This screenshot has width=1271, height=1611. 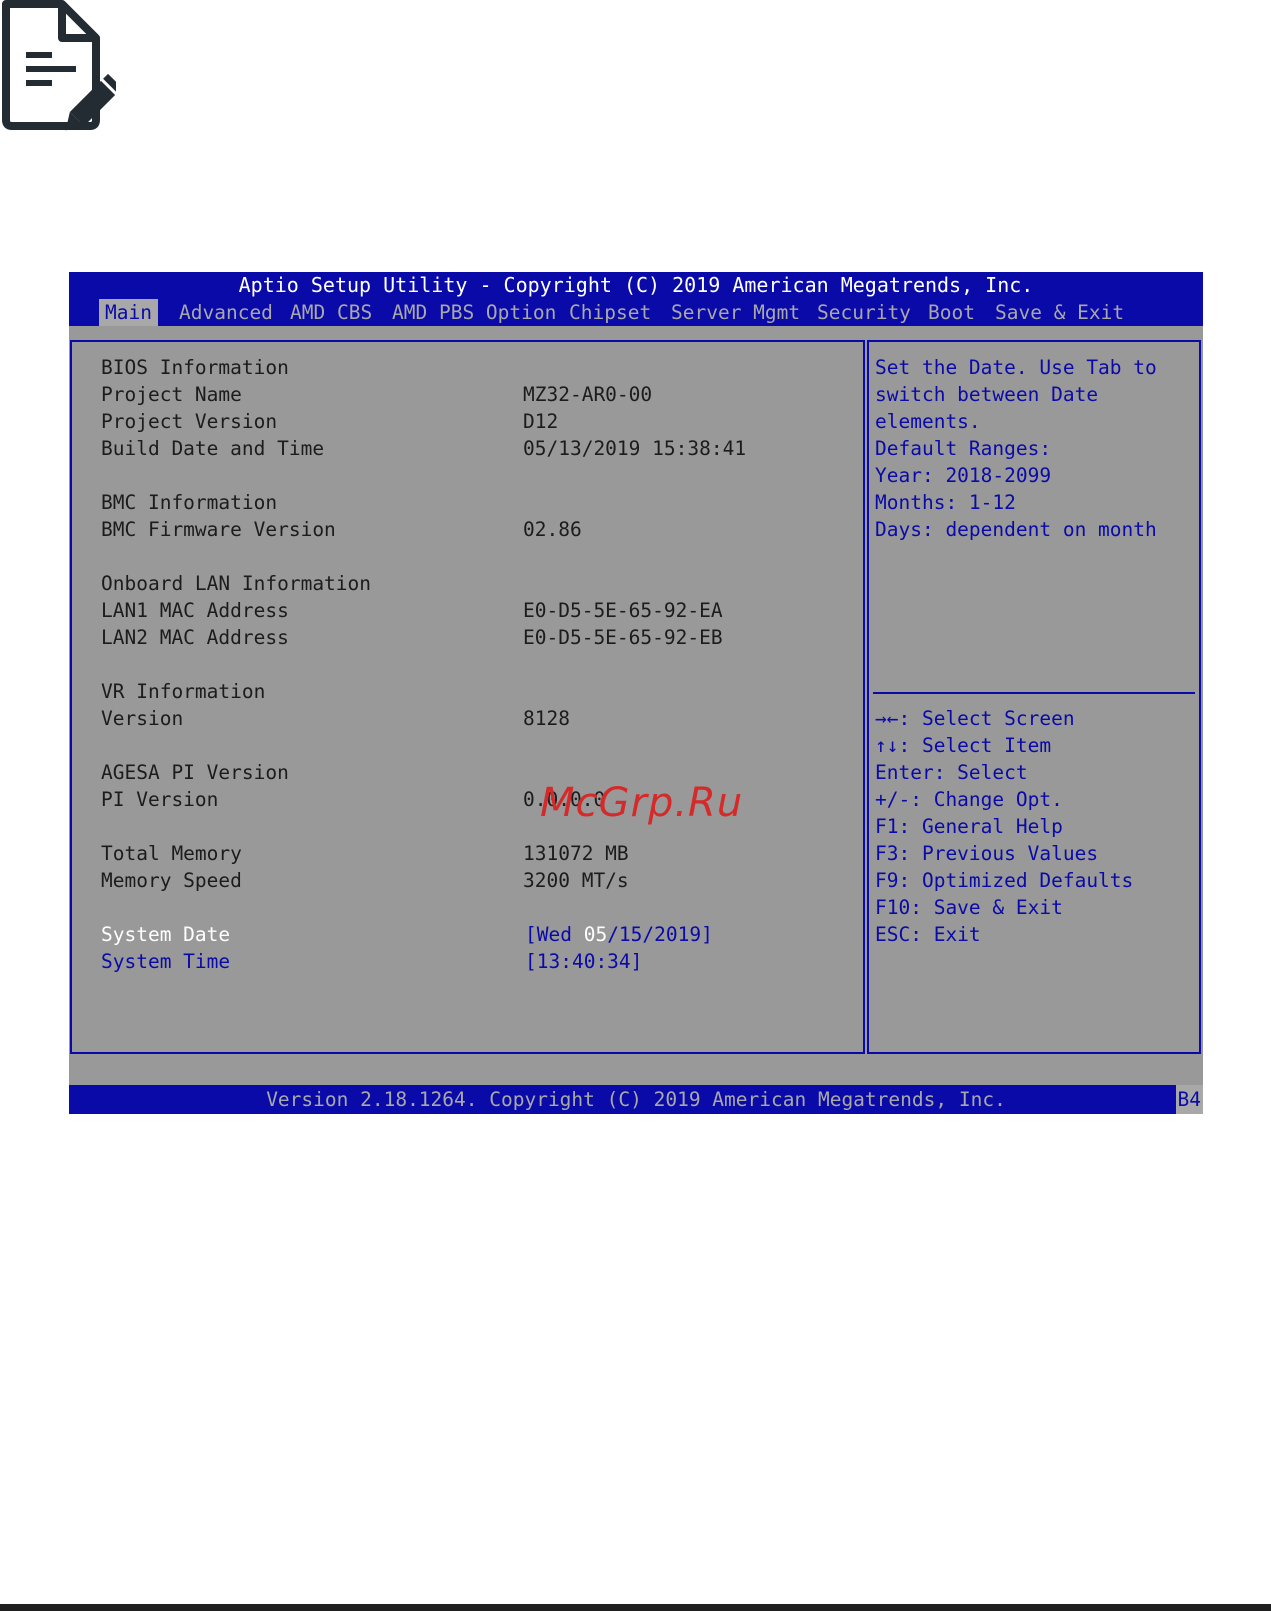 I want to click on key-hint-enter: Enter: Select, so click(x=951, y=772).